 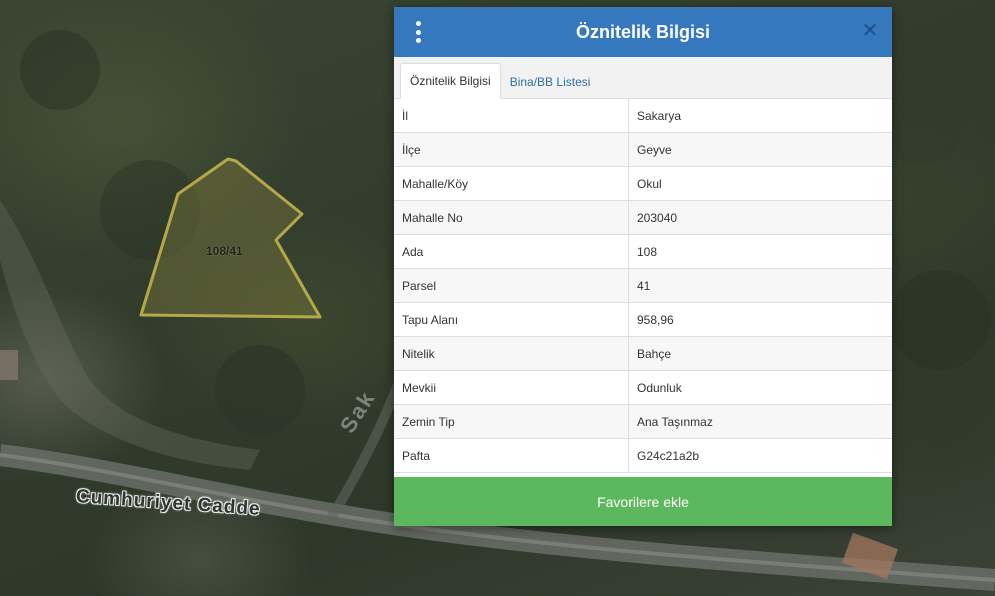 What do you see at coordinates (511, 319) in the screenshot?
I see `attribute-key: Tapu Alanı` at bounding box center [511, 319].